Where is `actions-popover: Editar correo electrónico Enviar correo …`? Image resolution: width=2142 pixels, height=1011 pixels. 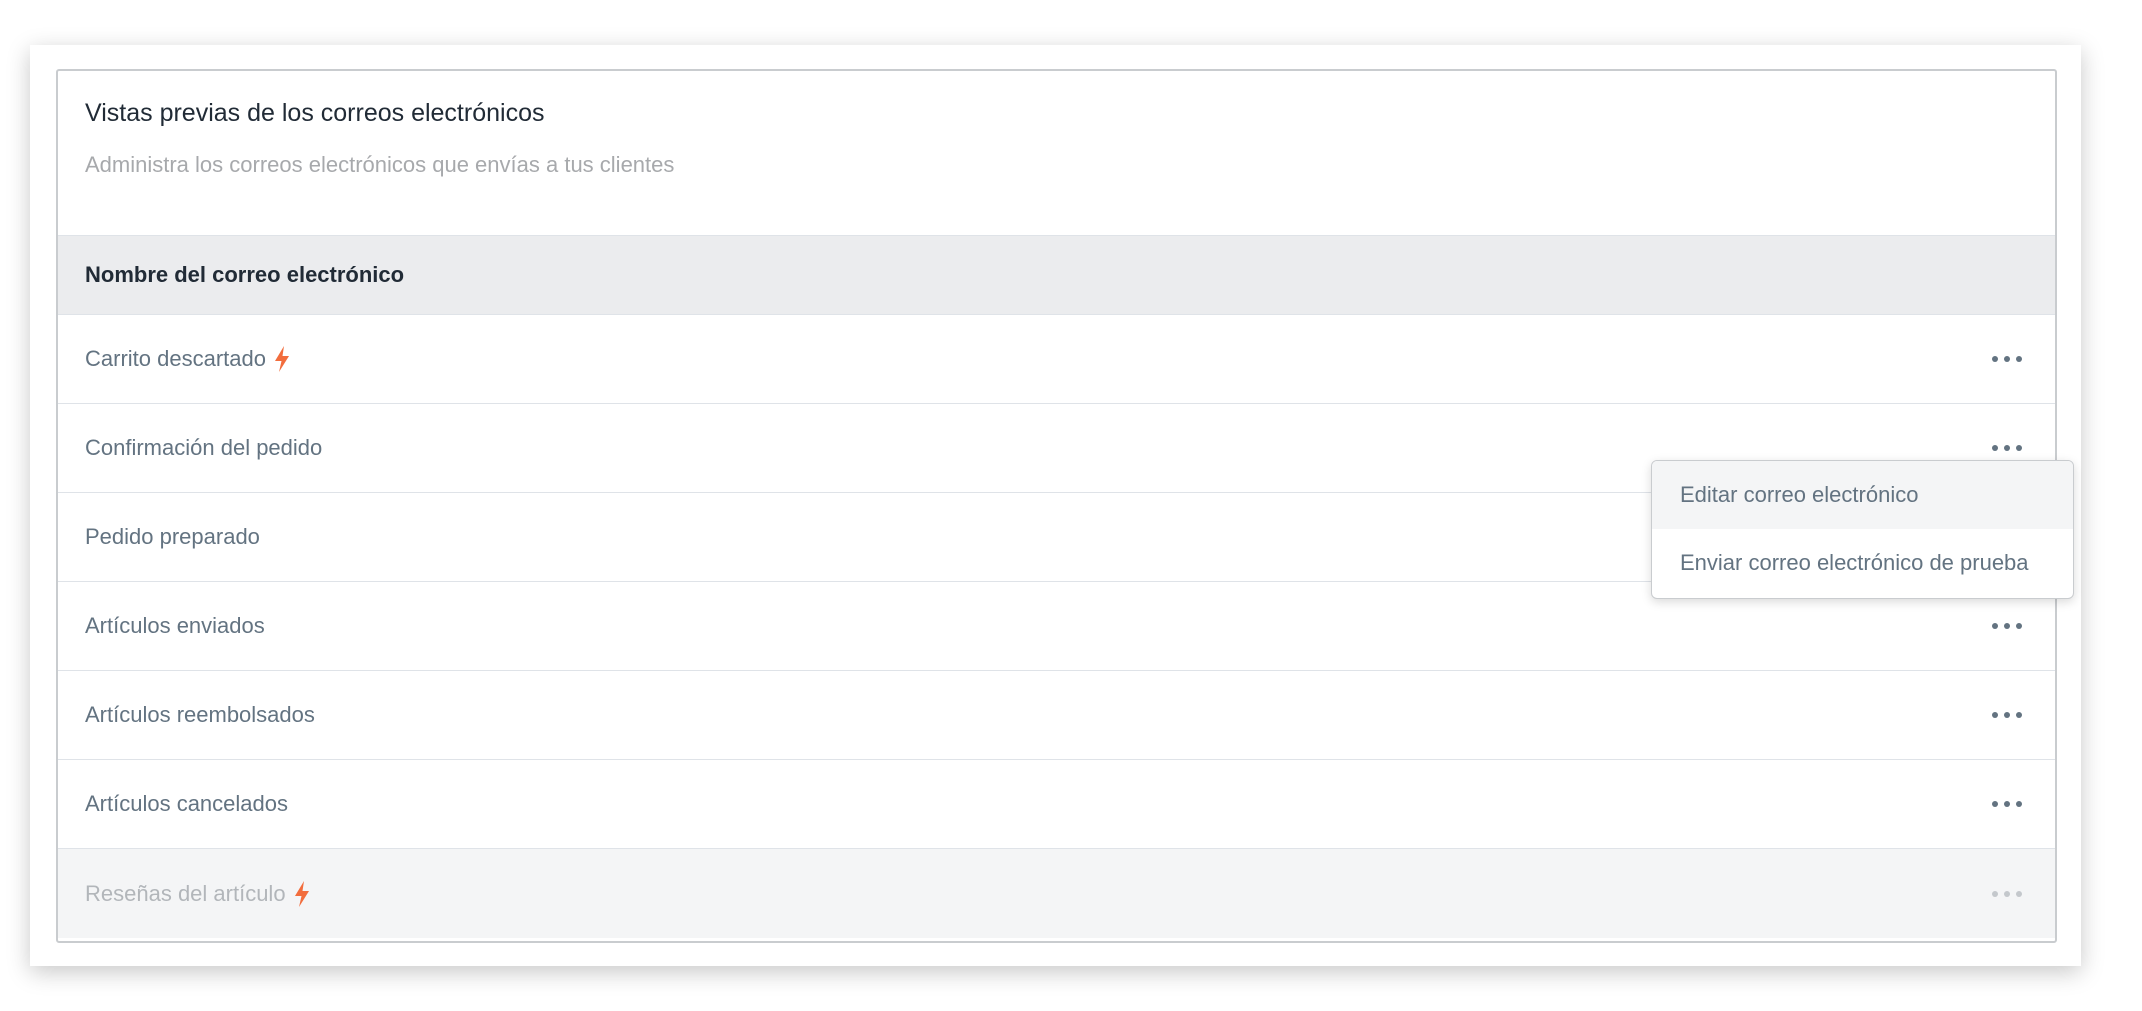
actions-popover: Editar correo electrónico Enviar correo … is located at coordinates (1862, 529).